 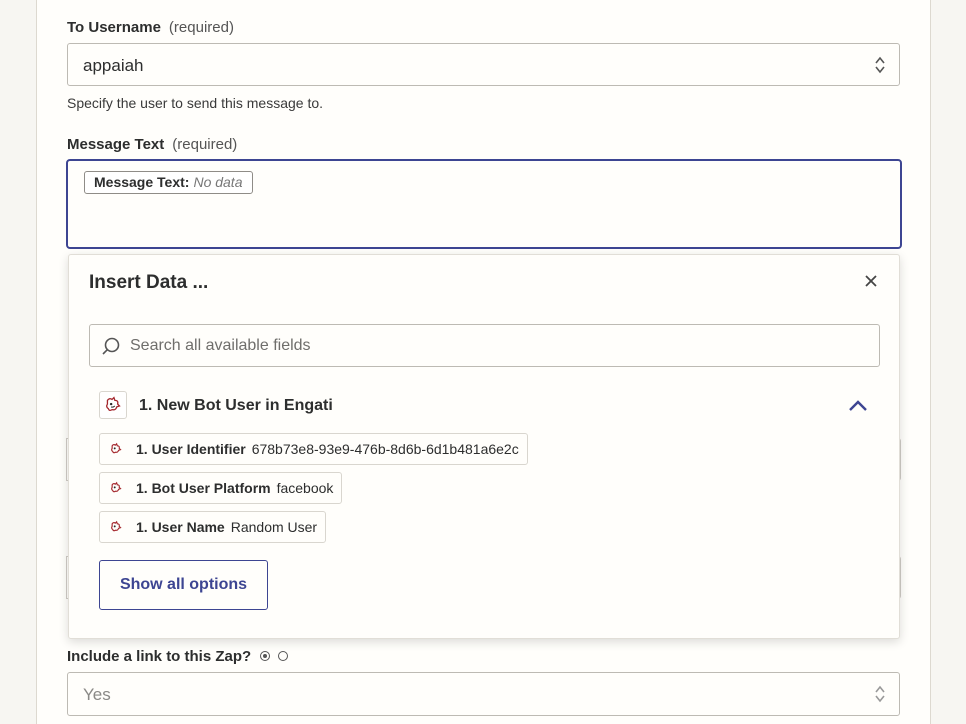 What do you see at coordinates (218, 182) in the screenshot?
I see `pill-value: No data` at bounding box center [218, 182].